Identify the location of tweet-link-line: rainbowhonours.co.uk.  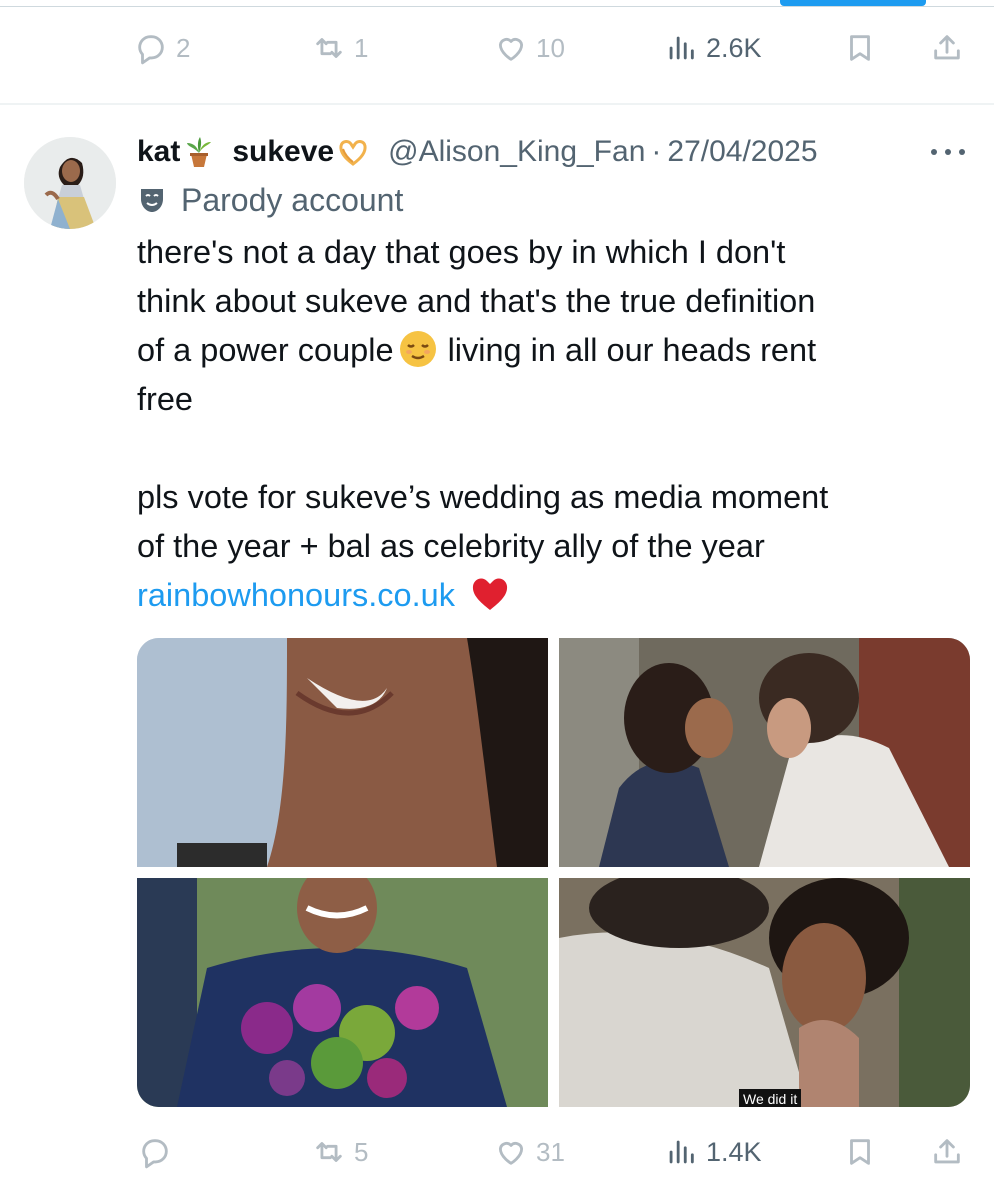
(552, 595).